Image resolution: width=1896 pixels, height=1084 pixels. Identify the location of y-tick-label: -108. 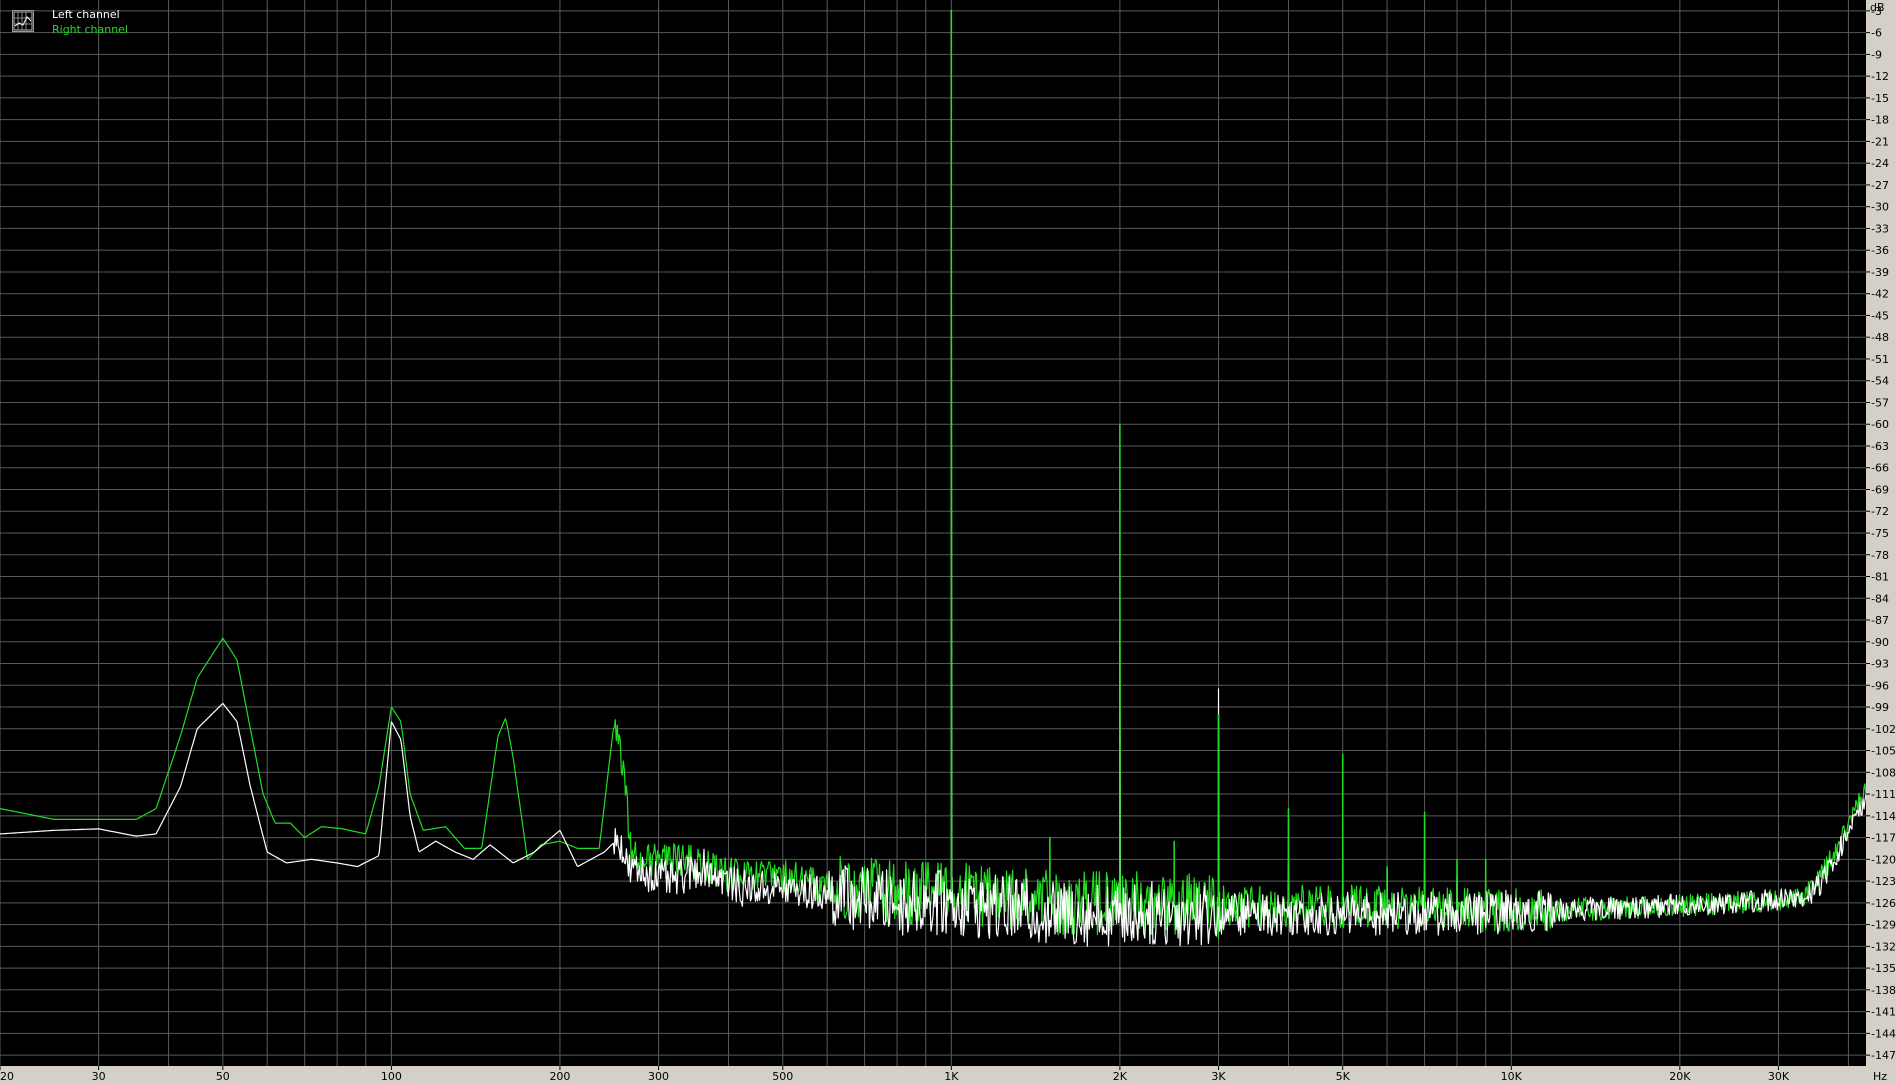
(1883, 772).